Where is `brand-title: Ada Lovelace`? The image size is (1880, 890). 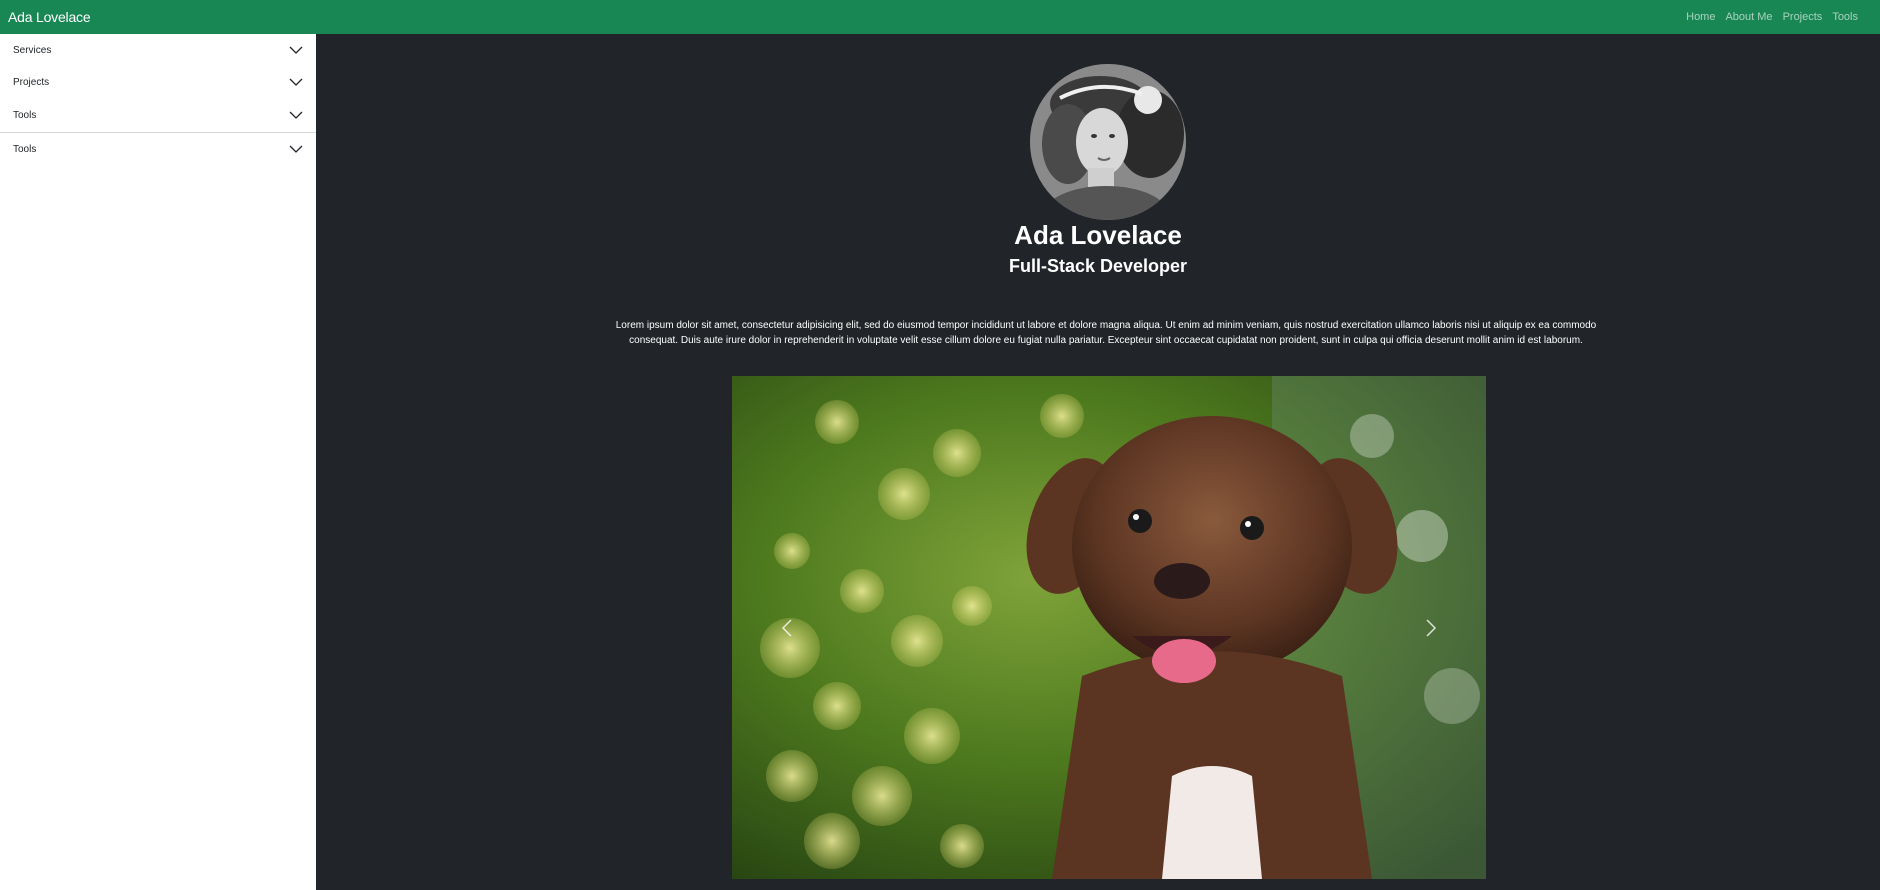
brand-title: Ada Lovelace is located at coordinates (49, 17).